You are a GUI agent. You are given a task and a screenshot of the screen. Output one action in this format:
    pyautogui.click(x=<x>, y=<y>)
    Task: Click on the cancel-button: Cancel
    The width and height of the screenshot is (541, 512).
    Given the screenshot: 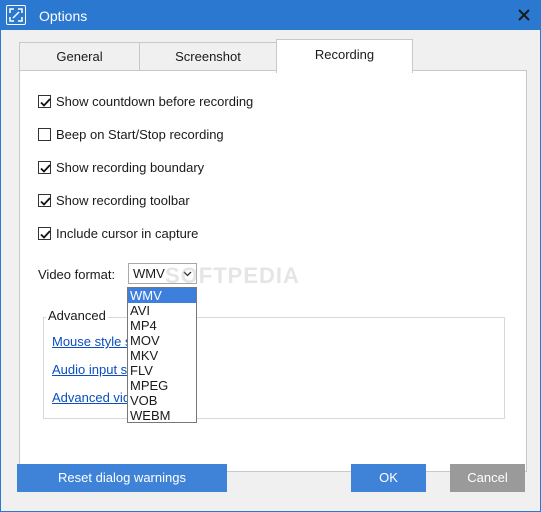 What is the action you would take?
    pyautogui.click(x=487, y=478)
    